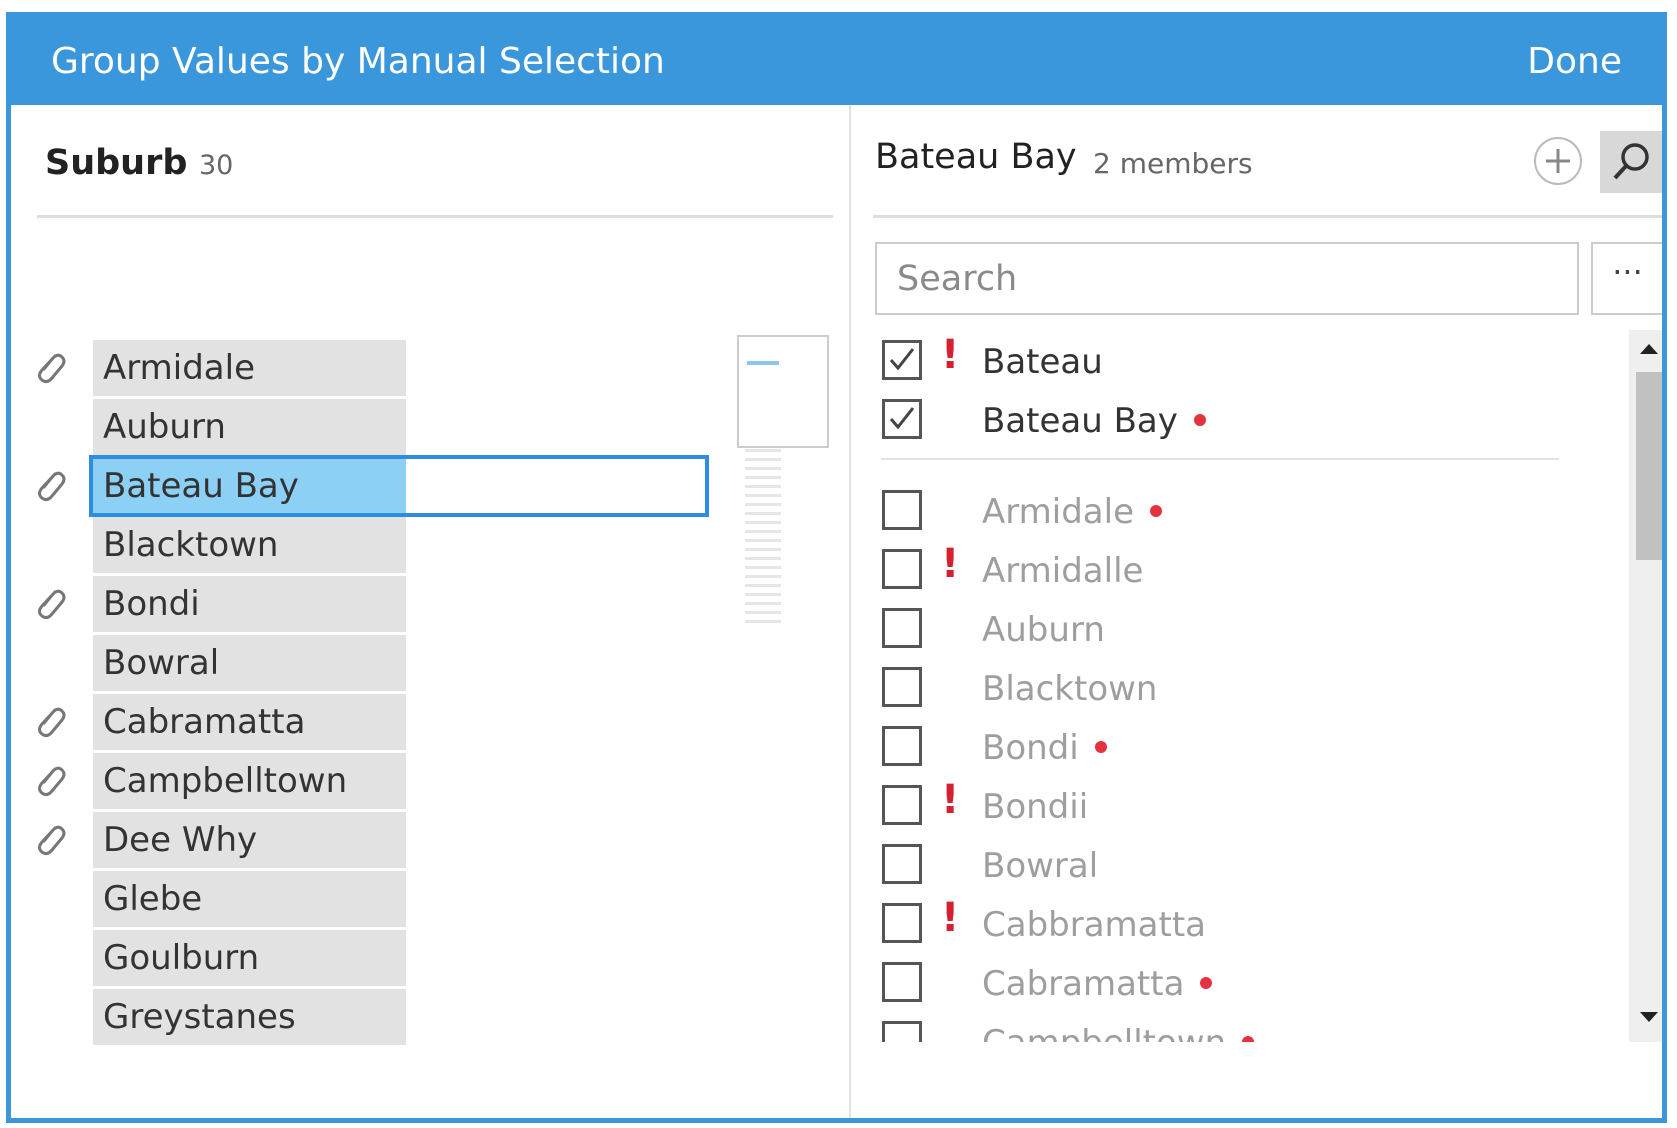  I want to click on group-row: Blacktown, so click(371, 545).